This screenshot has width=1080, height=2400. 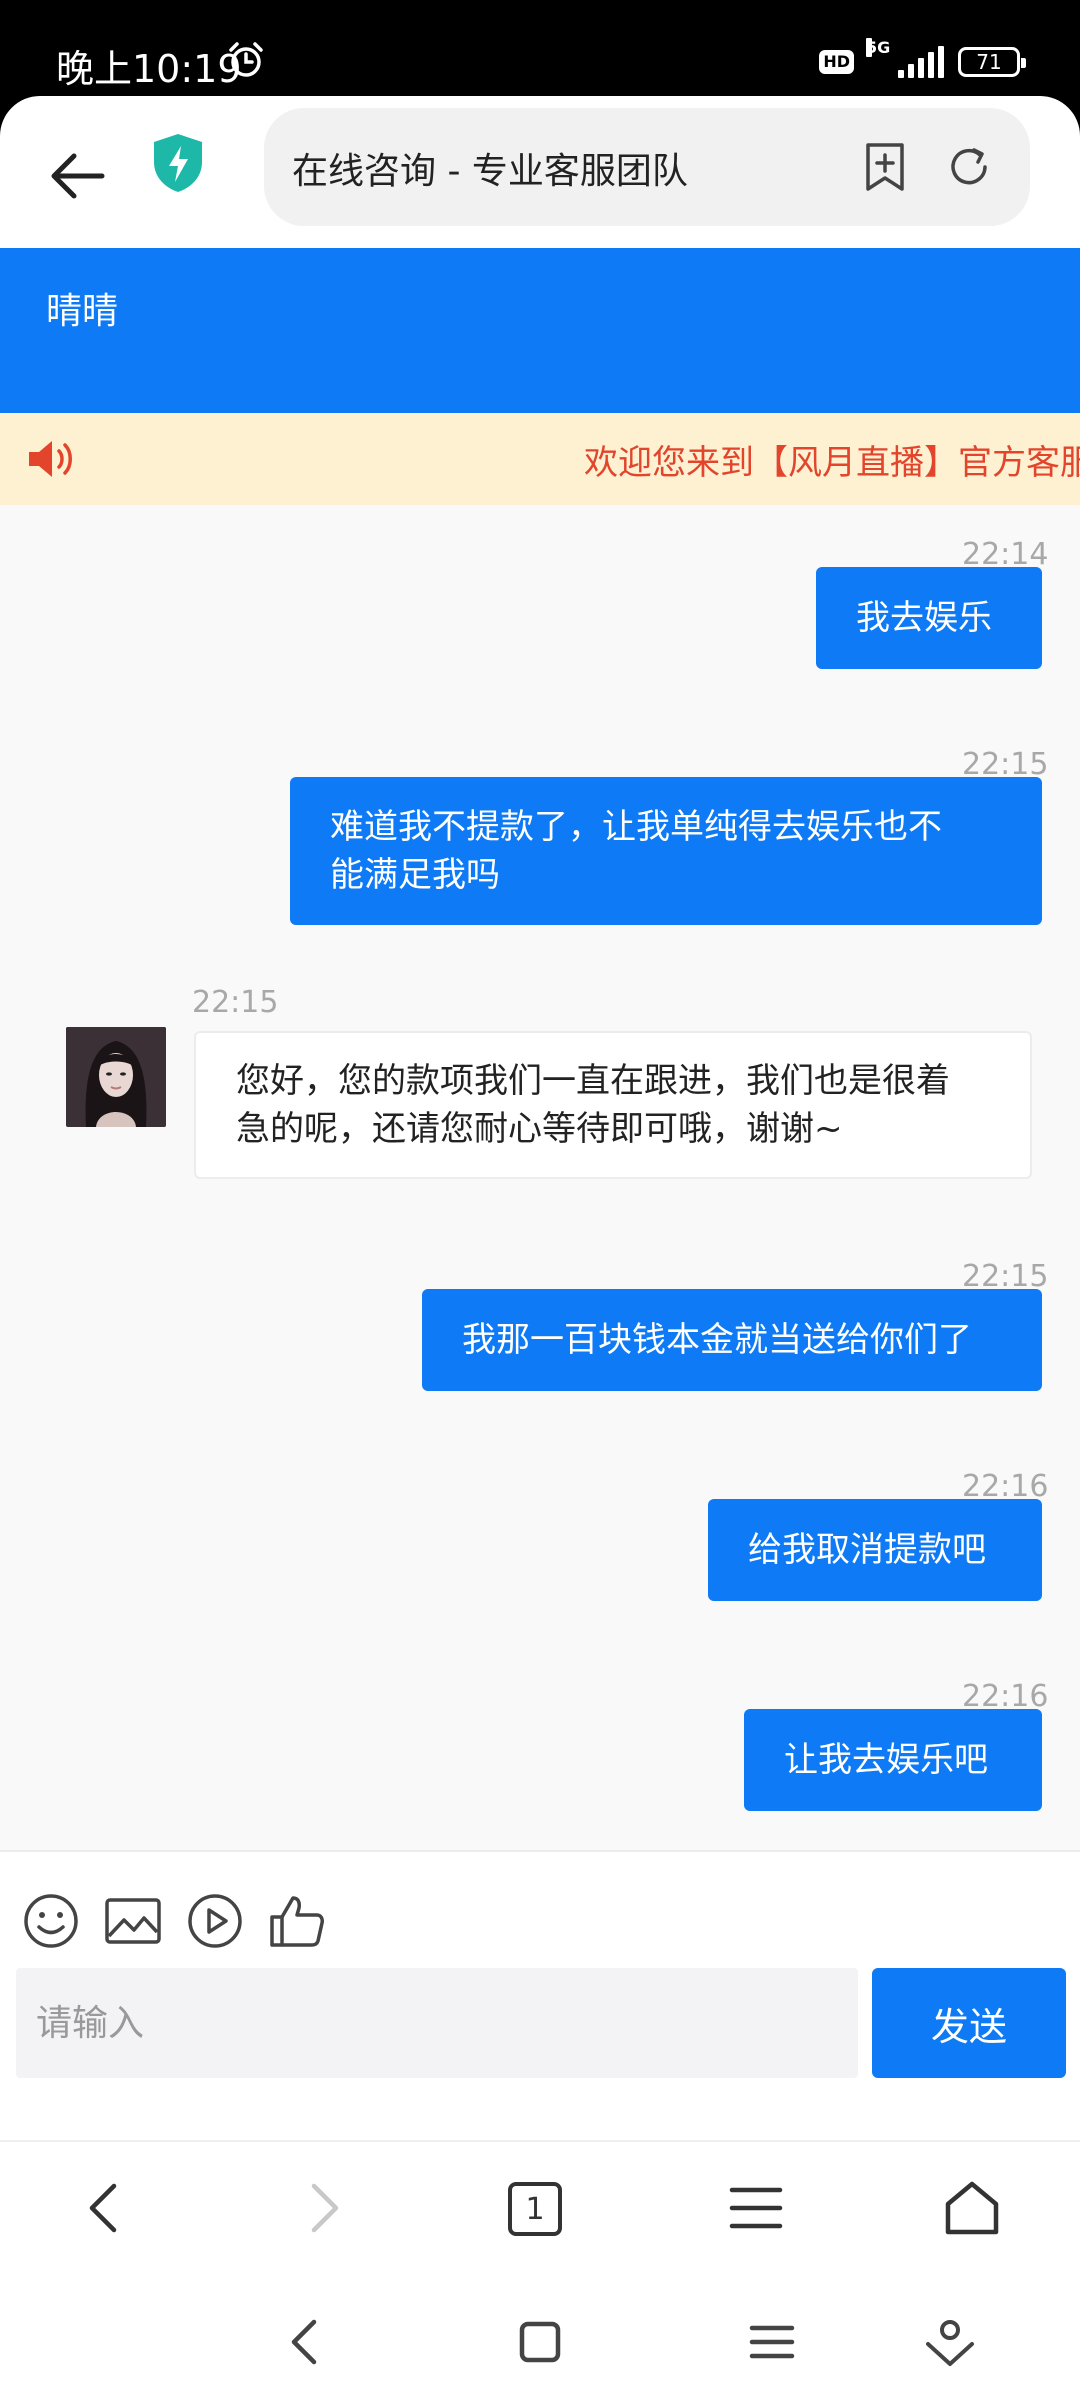 What do you see at coordinates (886, 1760) in the screenshot?
I see `message-text: 让我去娱乐吧` at bounding box center [886, 1760].